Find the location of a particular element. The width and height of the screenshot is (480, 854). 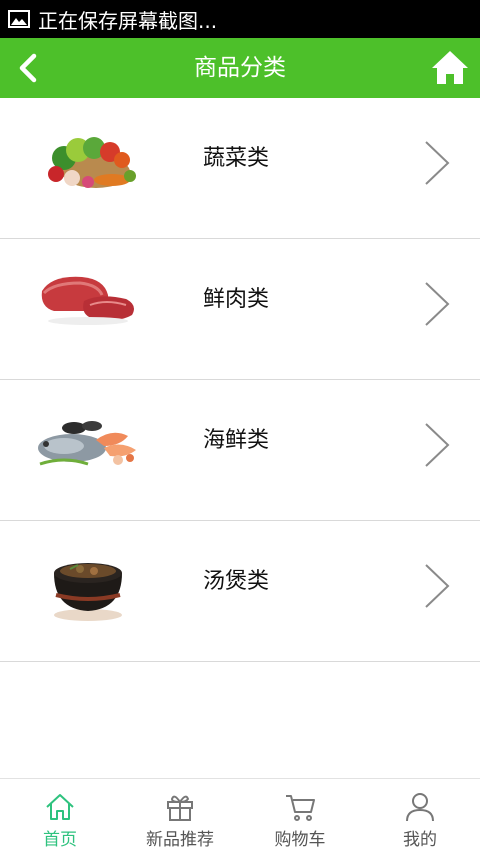

tab-label: 首页 is located at coordinates (60, 840).